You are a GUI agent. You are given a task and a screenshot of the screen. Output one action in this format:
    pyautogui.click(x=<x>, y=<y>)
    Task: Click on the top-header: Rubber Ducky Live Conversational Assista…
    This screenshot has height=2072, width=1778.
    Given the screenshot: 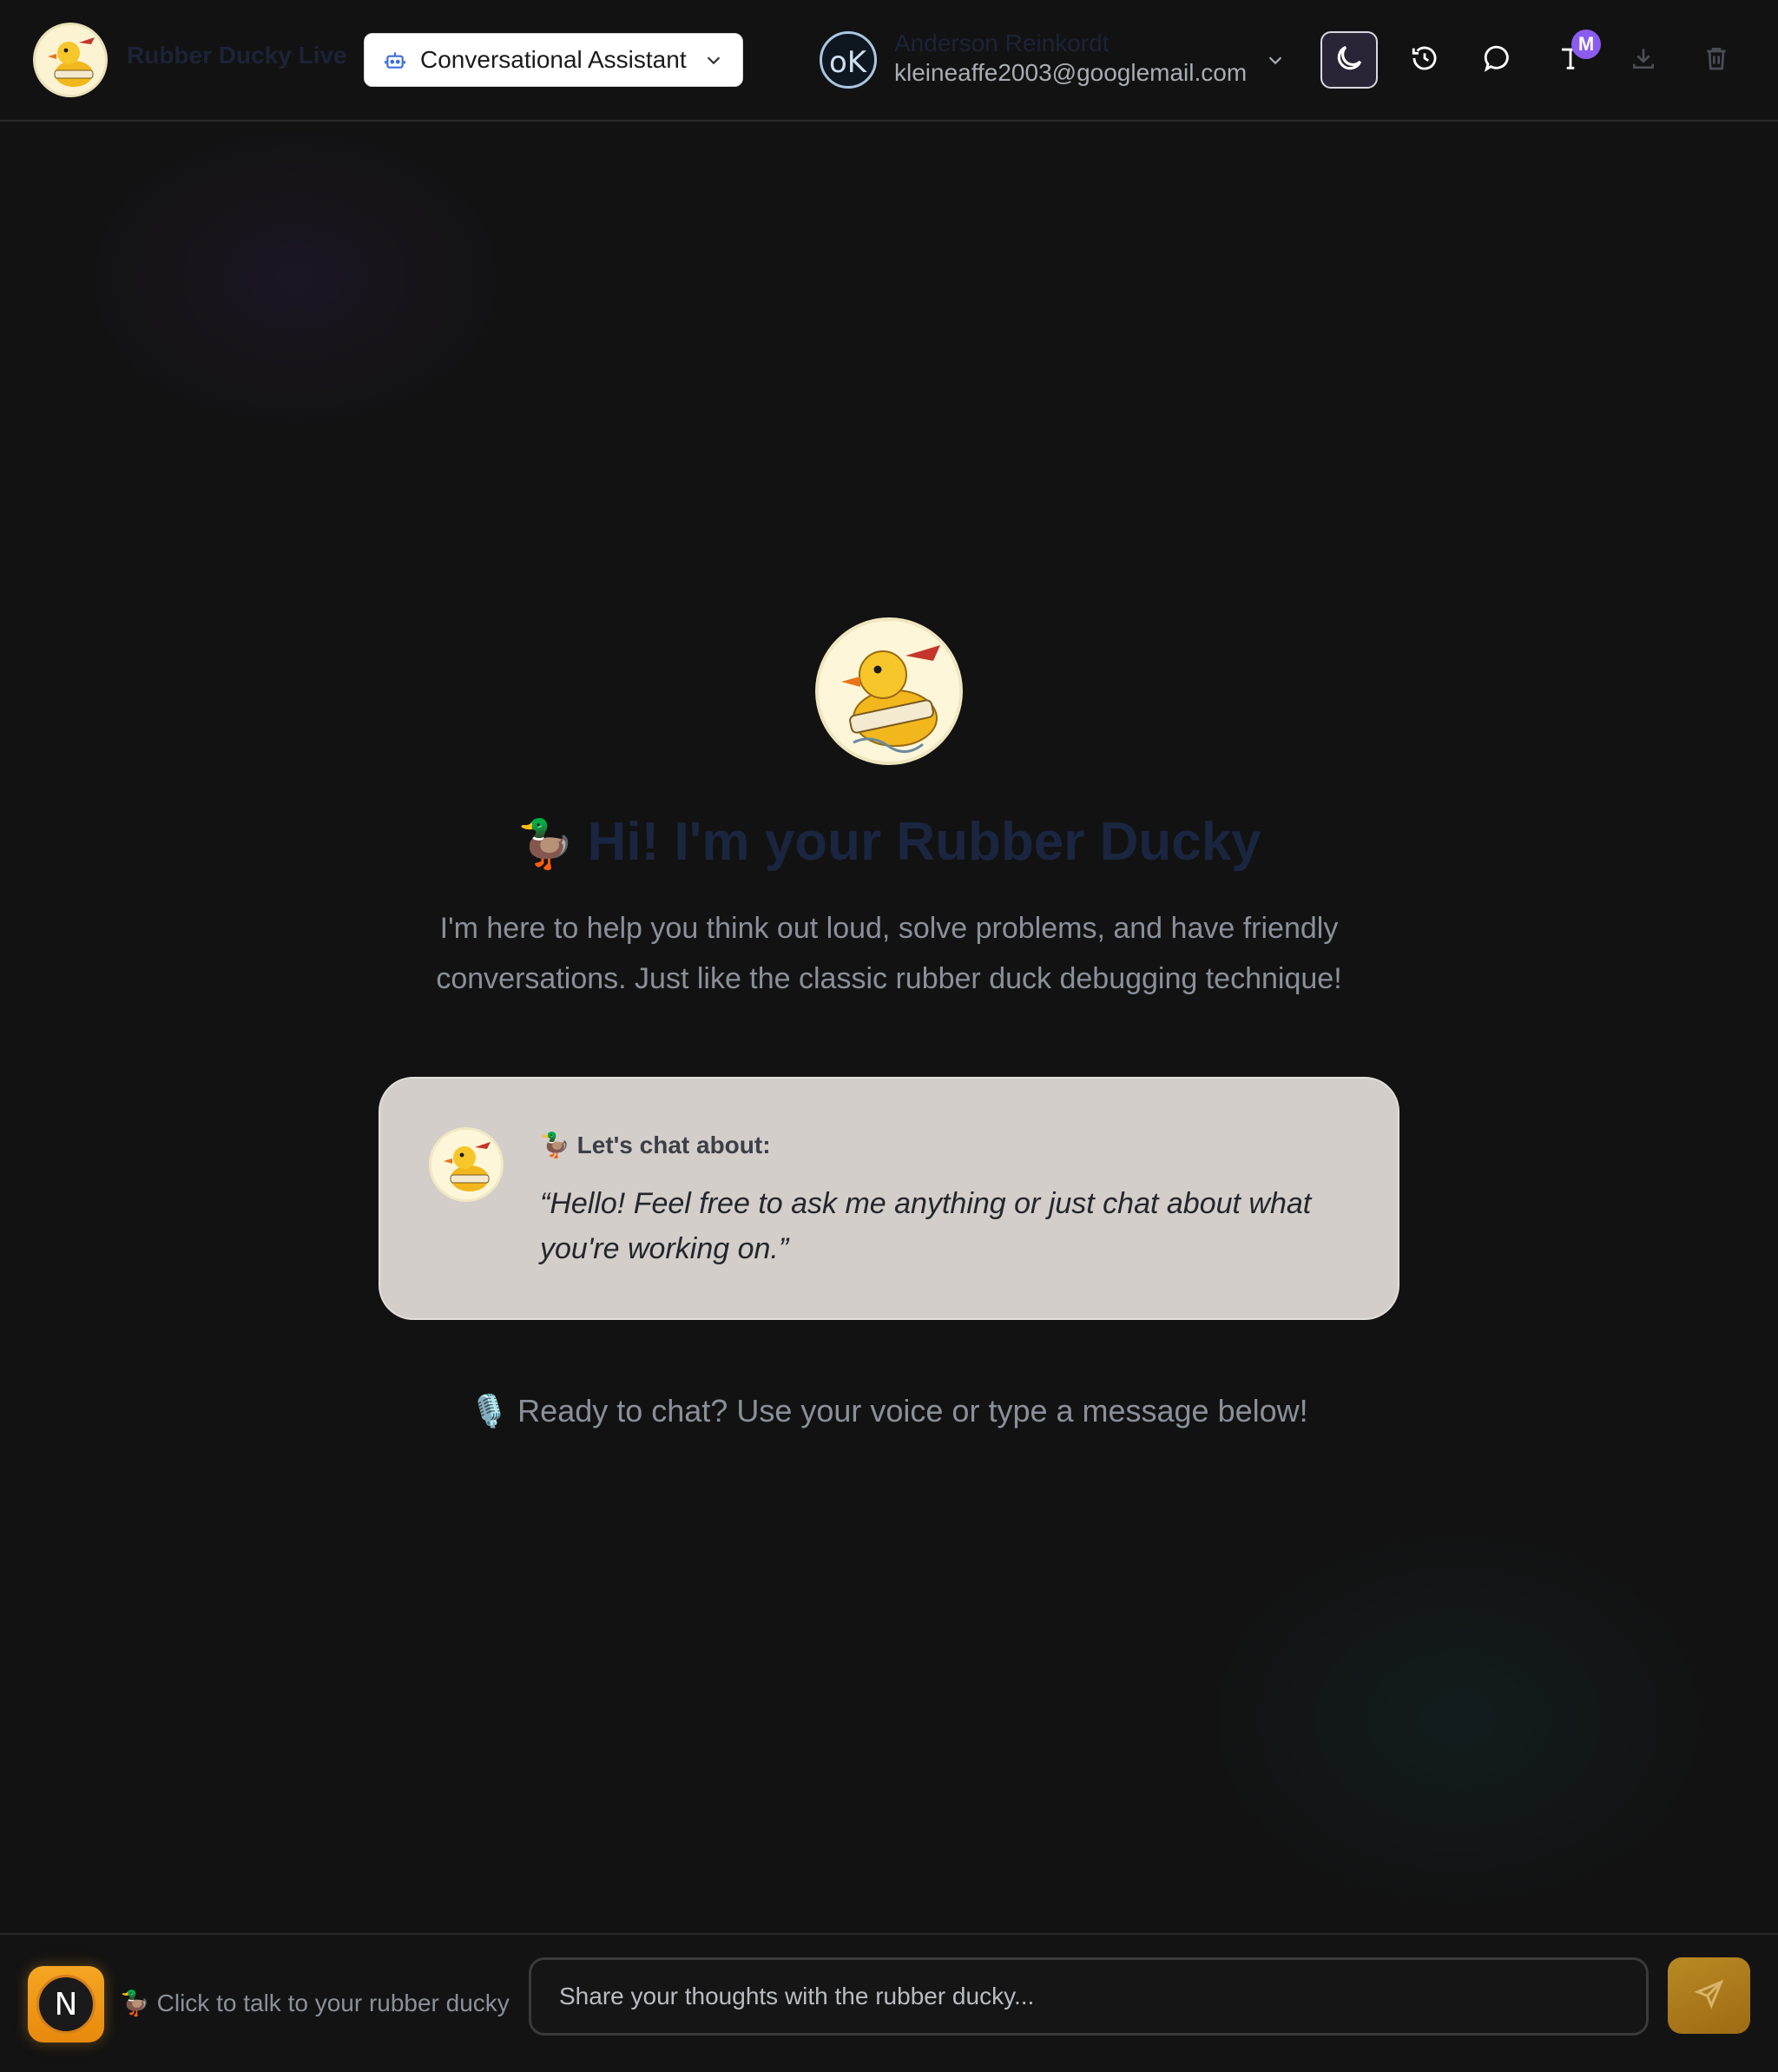 What is the action you would take?
    pyautogui.click(x=889, y=61)
    